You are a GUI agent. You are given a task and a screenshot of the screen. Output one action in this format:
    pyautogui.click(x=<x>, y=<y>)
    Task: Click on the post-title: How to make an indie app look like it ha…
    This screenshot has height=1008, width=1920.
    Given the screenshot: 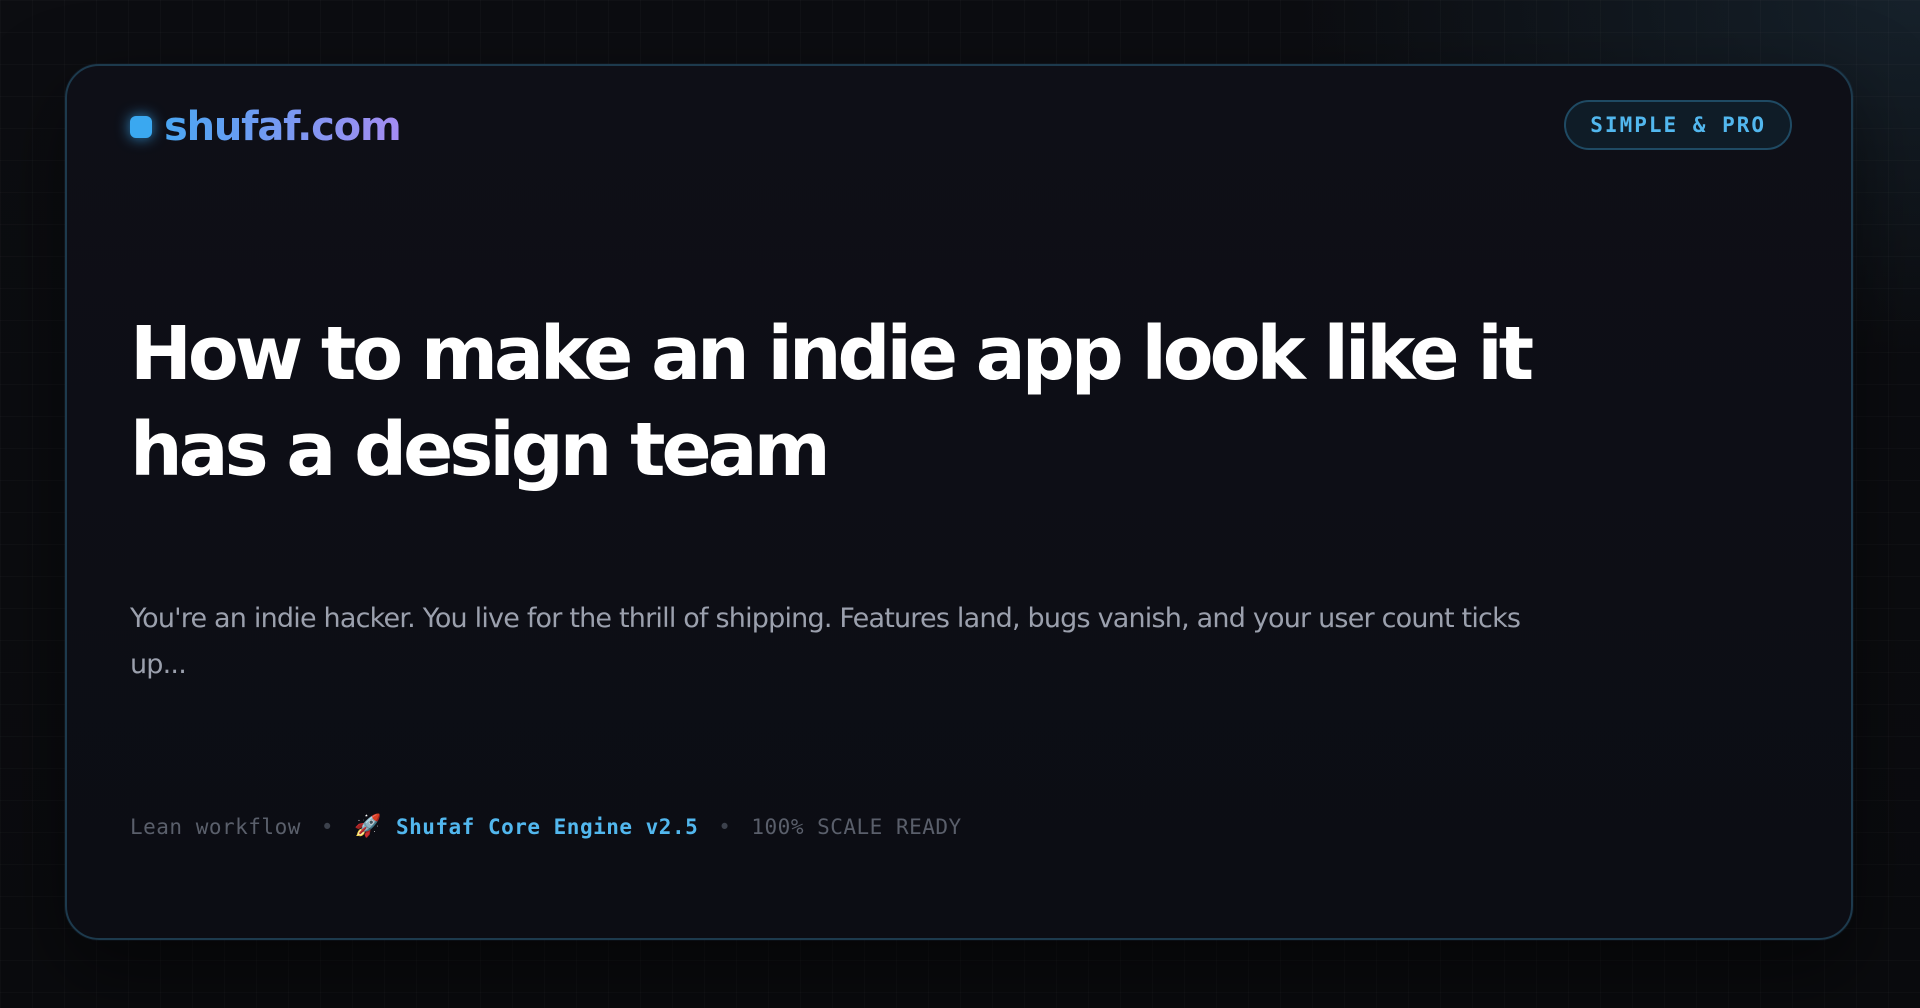 What is the action you would take?
    pyautogui.click(x=832, y=402)
    